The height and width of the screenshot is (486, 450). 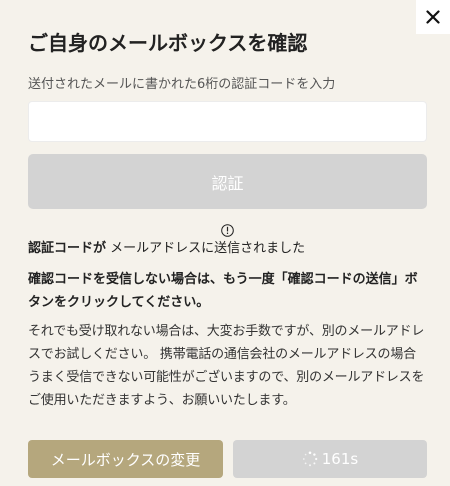 I want to click on spinner-icon, so click(x=310, y=459).